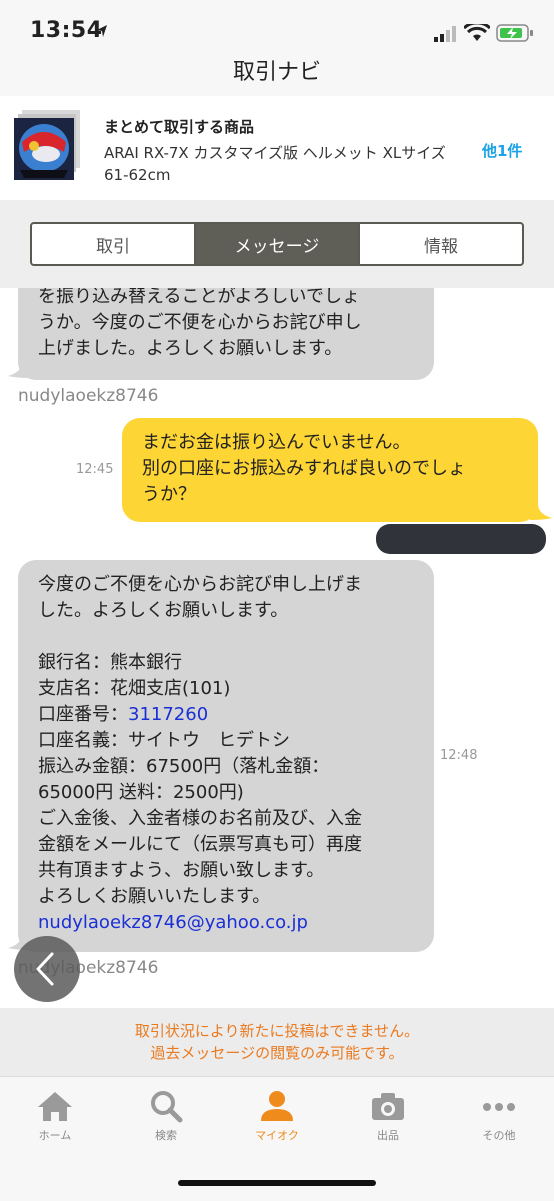  What do you see at coordinates (199, 297) in the screenshot?
I see `message-line: を振り込み替えることがよろしいでしょ` at bounding box center [199, 297].